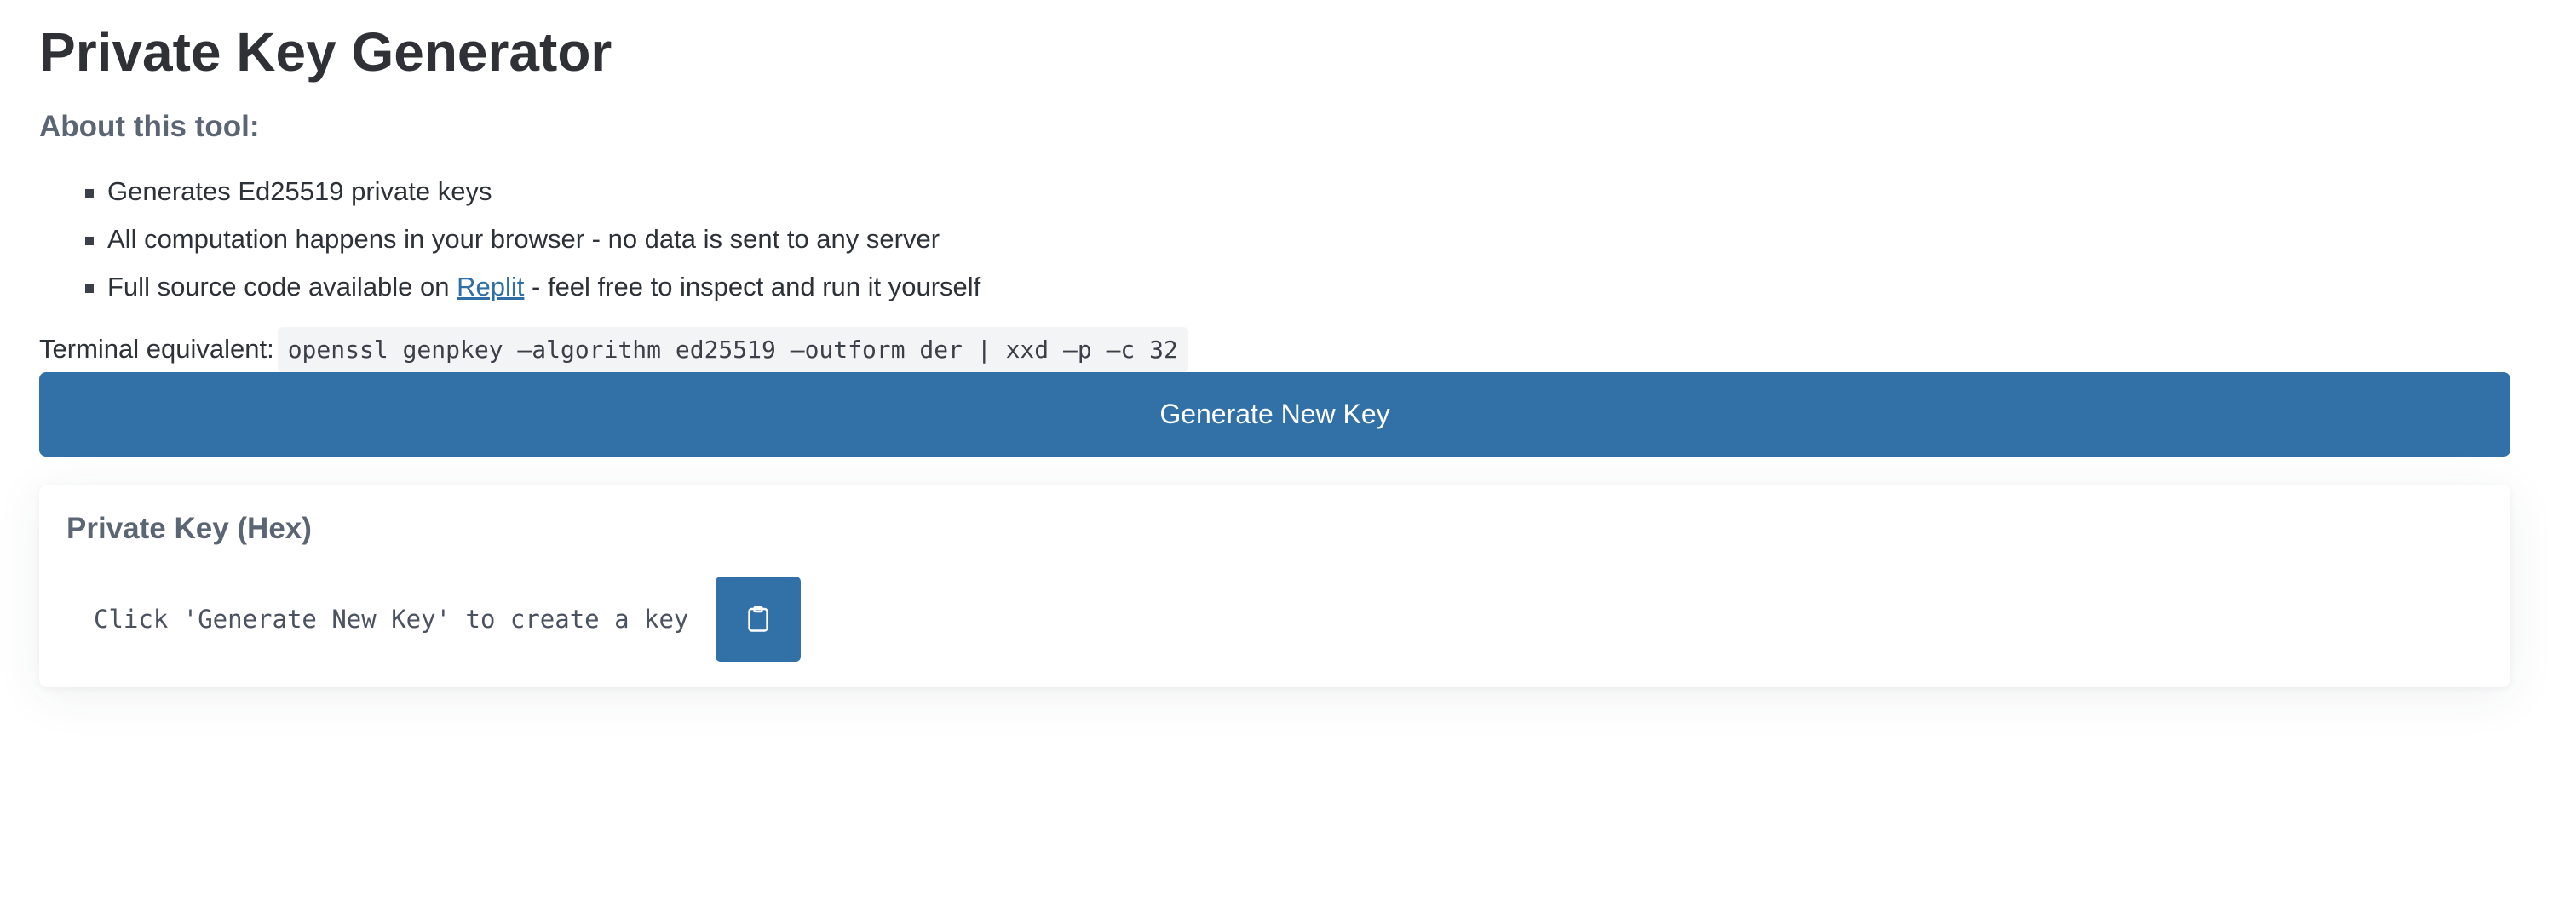  Describe the element at coordinates (189, 529) in the screenshot. I see `card-title: Private Key (Hex)` at that location.